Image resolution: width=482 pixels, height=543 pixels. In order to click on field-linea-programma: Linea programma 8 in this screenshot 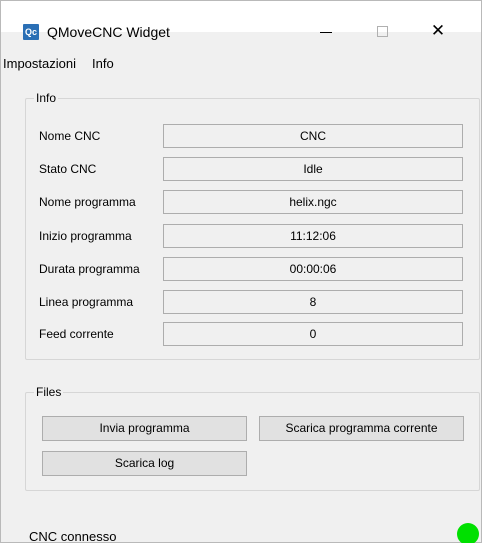, I will do `click(251, 302)`.